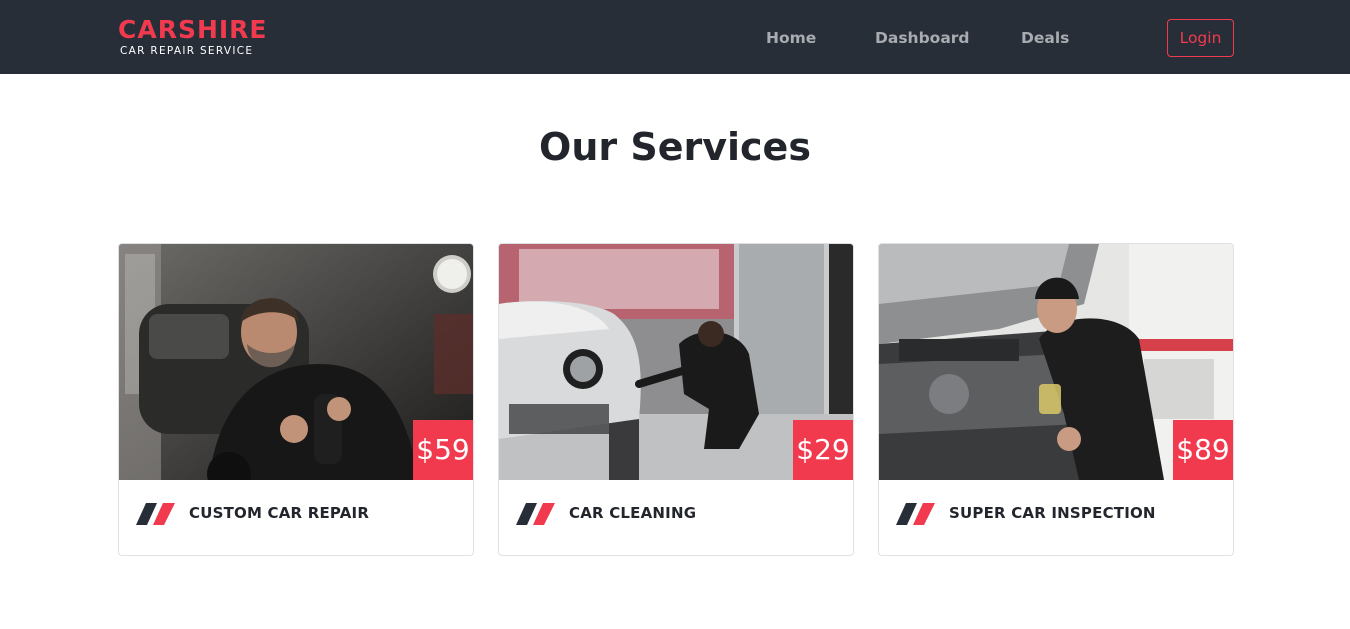 The width and height of the screenshot is (1350, 629). What do you see at coordinates (823, 450) in the screenshot?
I see `price-badge: $29` at bounding box center [823, 450].